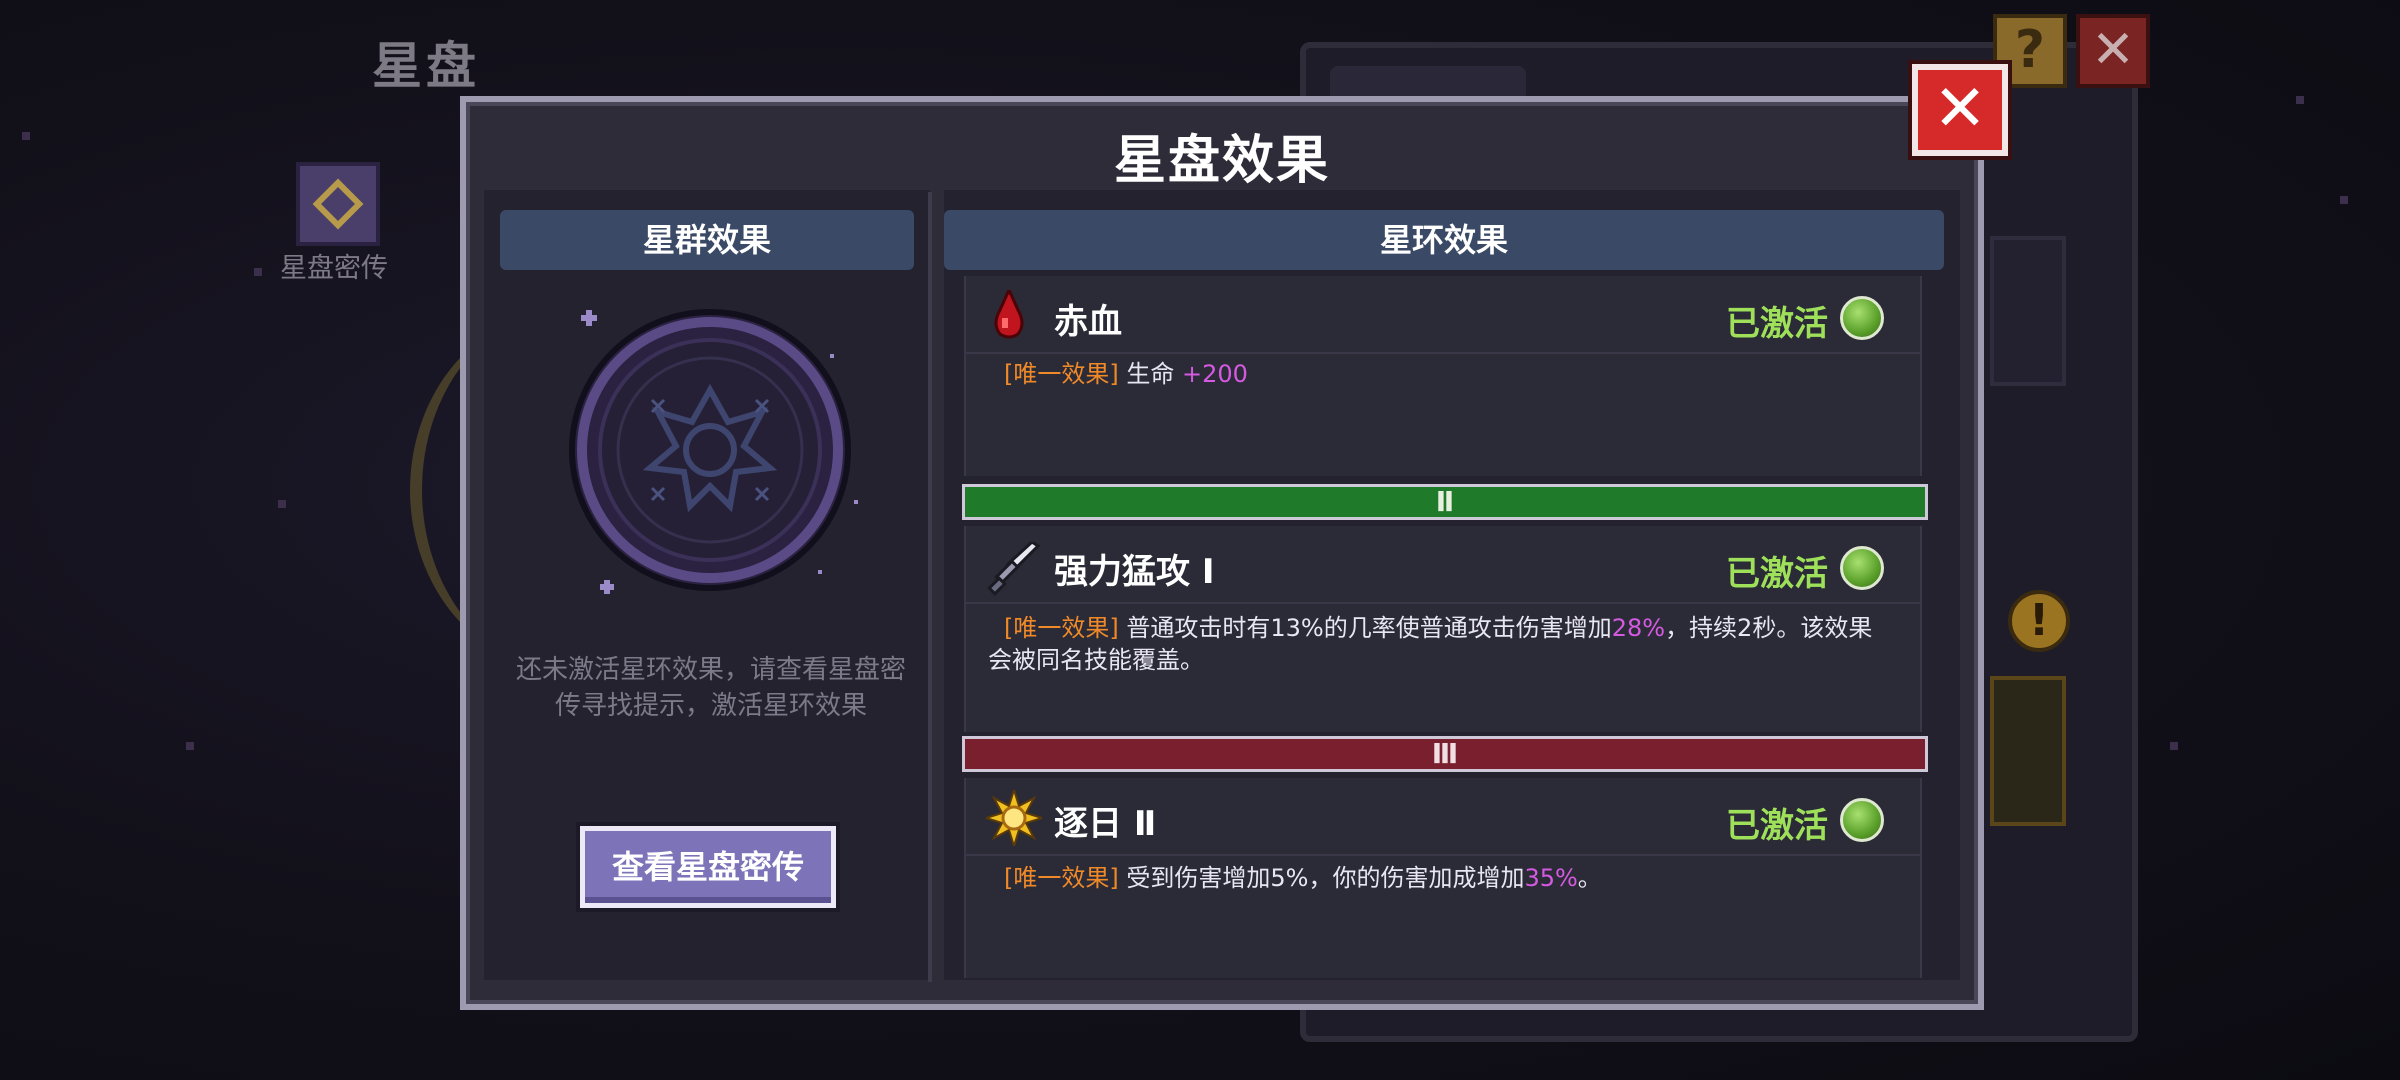 This screenshot has width=2400, height=1080. Describe the element at coordinates (1150, 374) in the screenshot. I see `description-text: 生命` at that location.